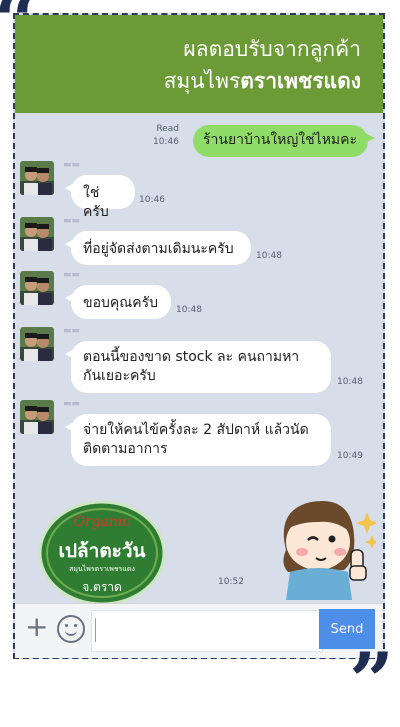  What do you see at coordinates (262, 81) in the screenshot?
I see `header-title-line2: สมุนไพรตราเพชรแดง` at bounding box center [262, 81].